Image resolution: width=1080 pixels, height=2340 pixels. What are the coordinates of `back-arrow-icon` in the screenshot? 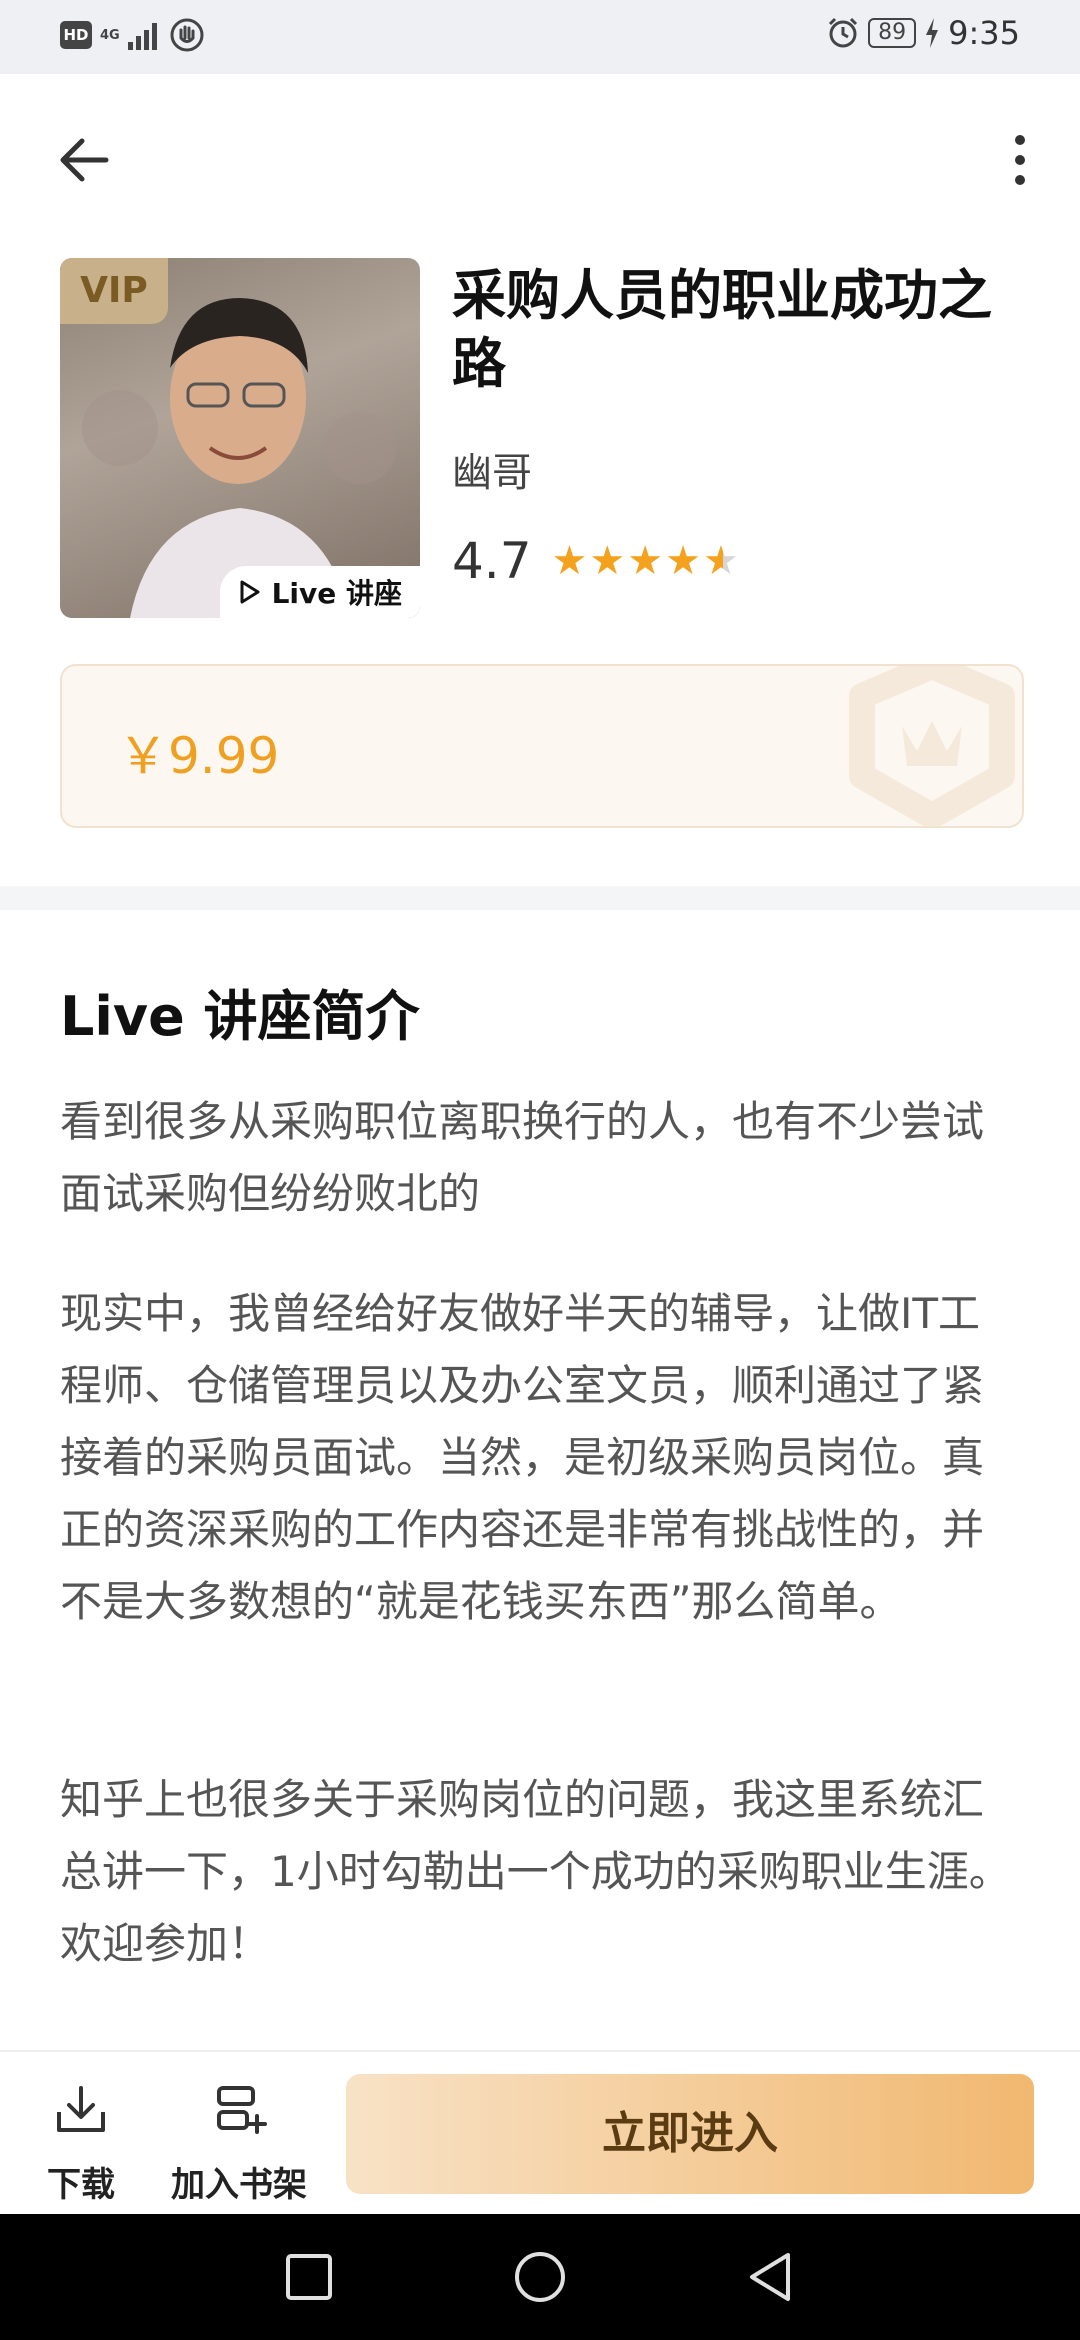 It's located at (84, 160).